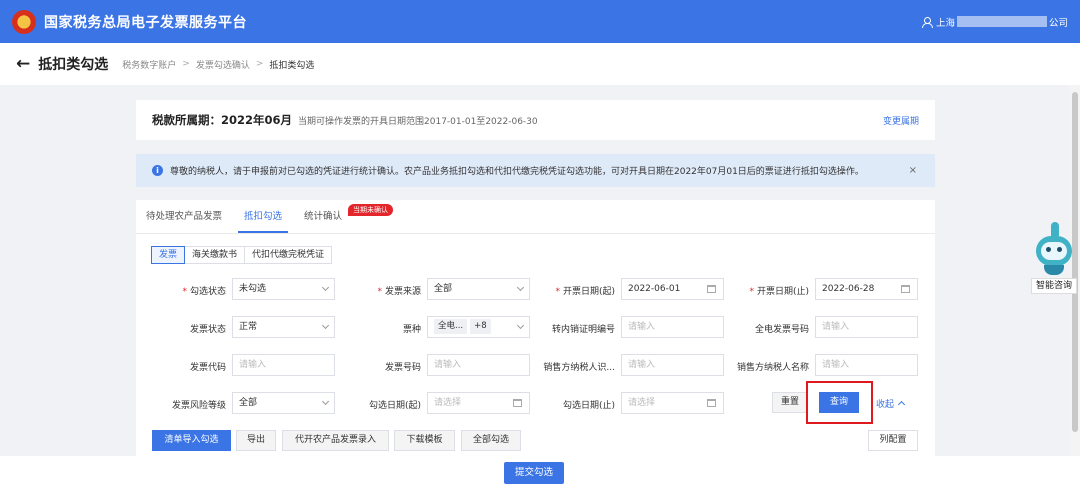 The width and height of the screenshot is (1080, 491). What do you see at coordinates (913, 170) in the screenshot?
I see `close-icon: ×` at bounding box center [913, 170].